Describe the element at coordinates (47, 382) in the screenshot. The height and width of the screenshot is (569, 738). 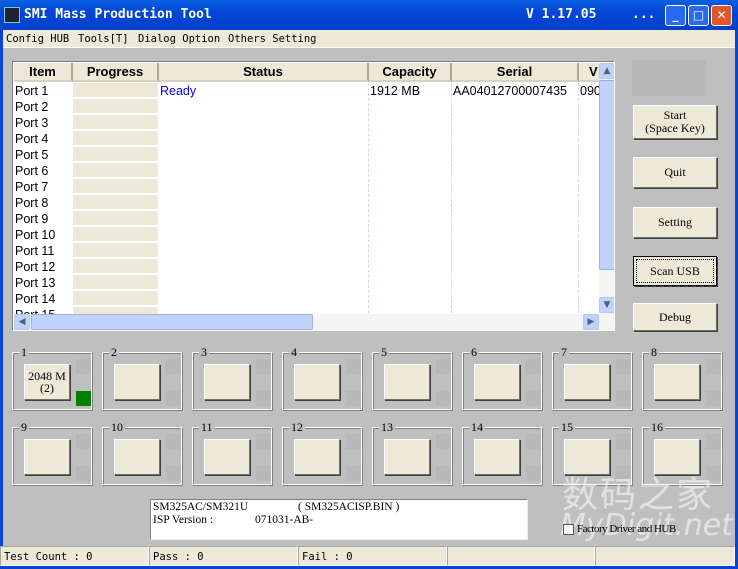
I see `port-button: 2048 M (2)` at that location.